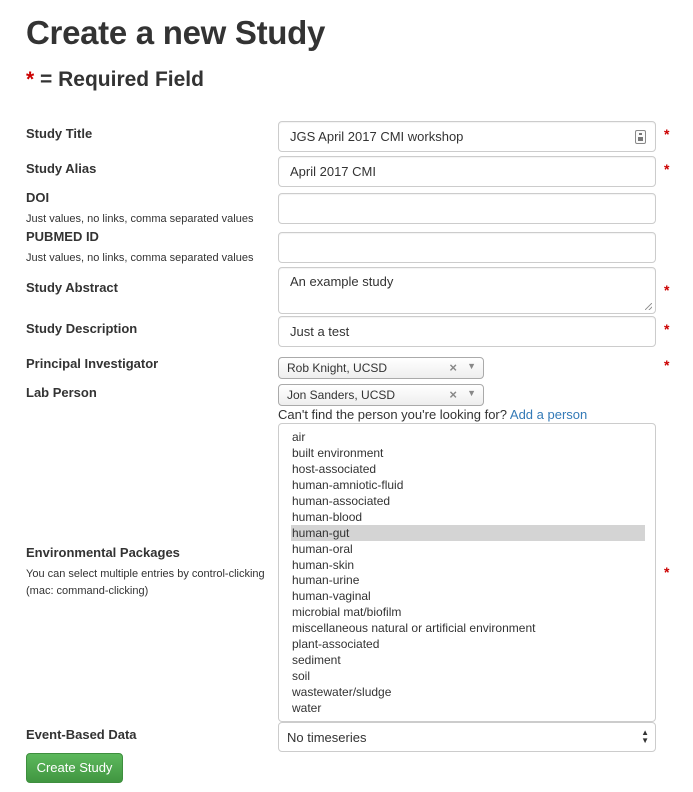  Describe the element at coordinates (648, 306) in the screenshot. I see `resize-grip-icon` at that location.